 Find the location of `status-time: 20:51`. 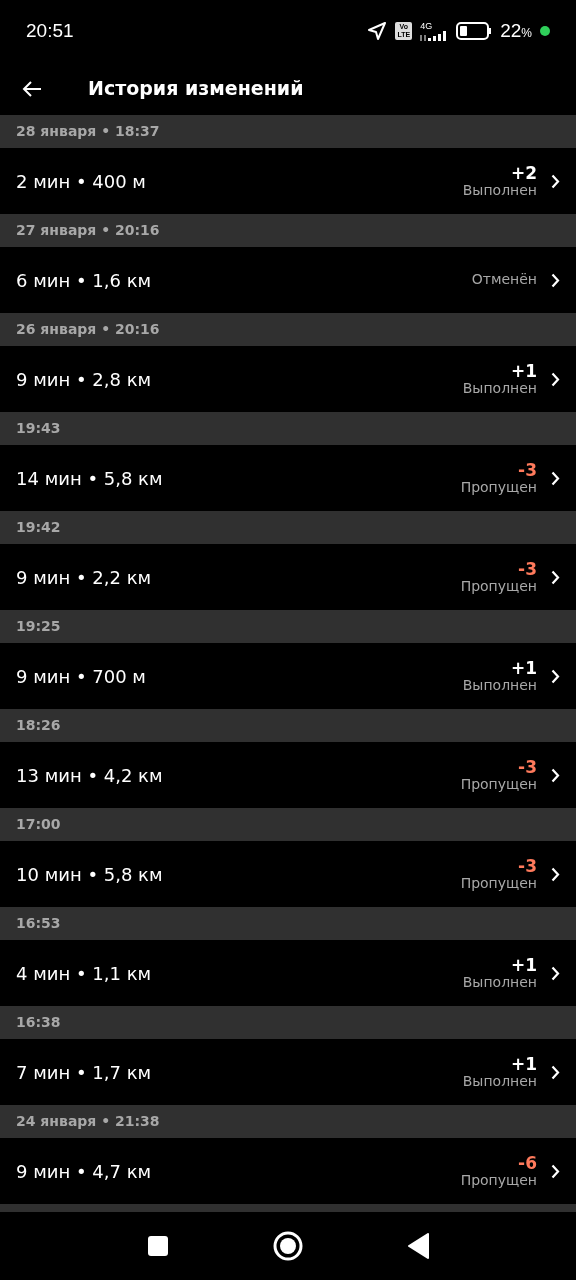

status-time: 20:51 is located at coordinates (50, 30).